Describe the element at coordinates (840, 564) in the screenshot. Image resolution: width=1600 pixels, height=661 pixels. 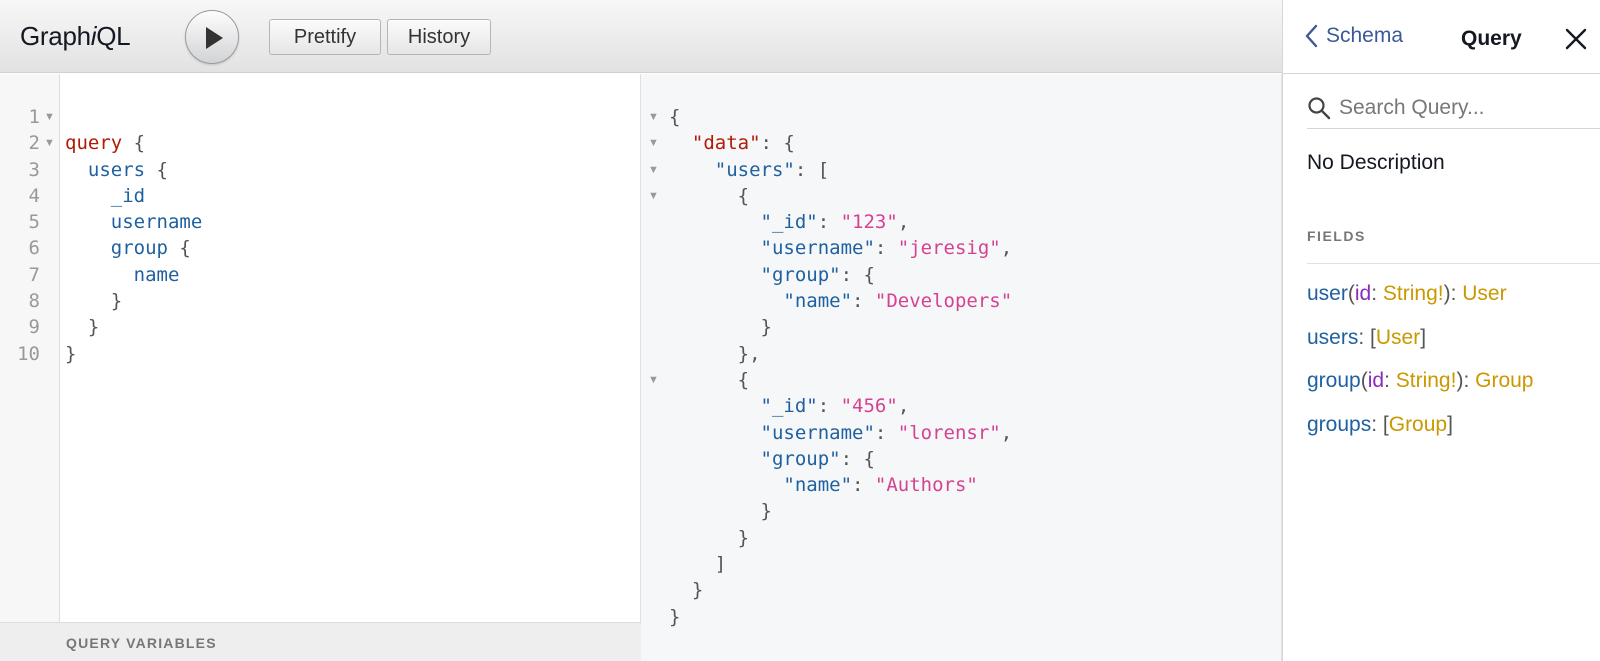
I see `result-line: ]` at that location.